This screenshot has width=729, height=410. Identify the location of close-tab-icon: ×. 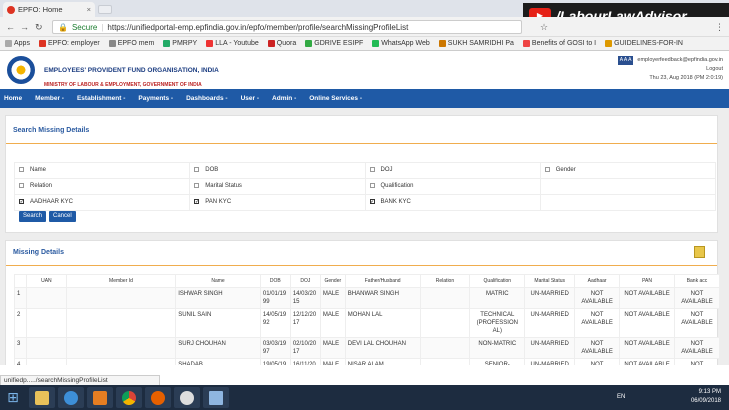
(89, 9).